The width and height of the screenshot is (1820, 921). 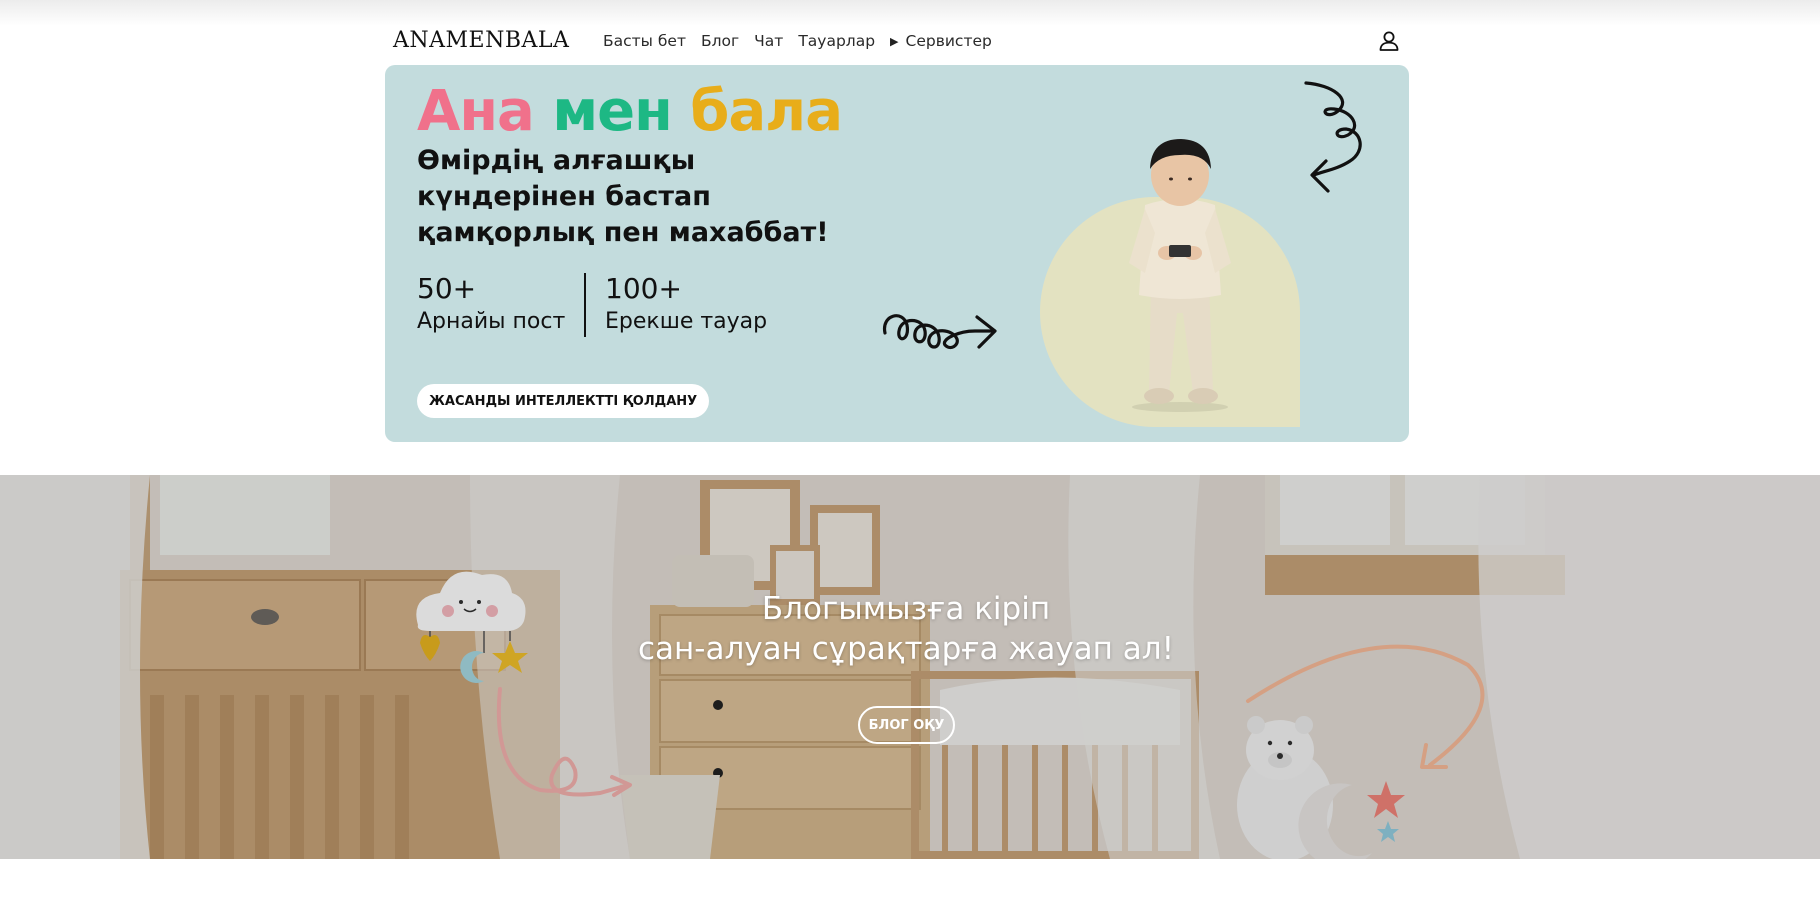 I want to click on nav-item-home: Басты бет, so click(x=644, y=41).